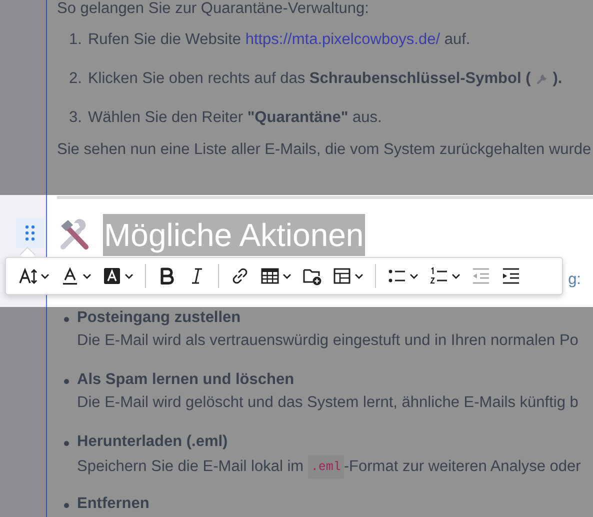 Image resolution: width=593 pixels, height=517 pixels. I want to click on link-icon, so click(240, 276).